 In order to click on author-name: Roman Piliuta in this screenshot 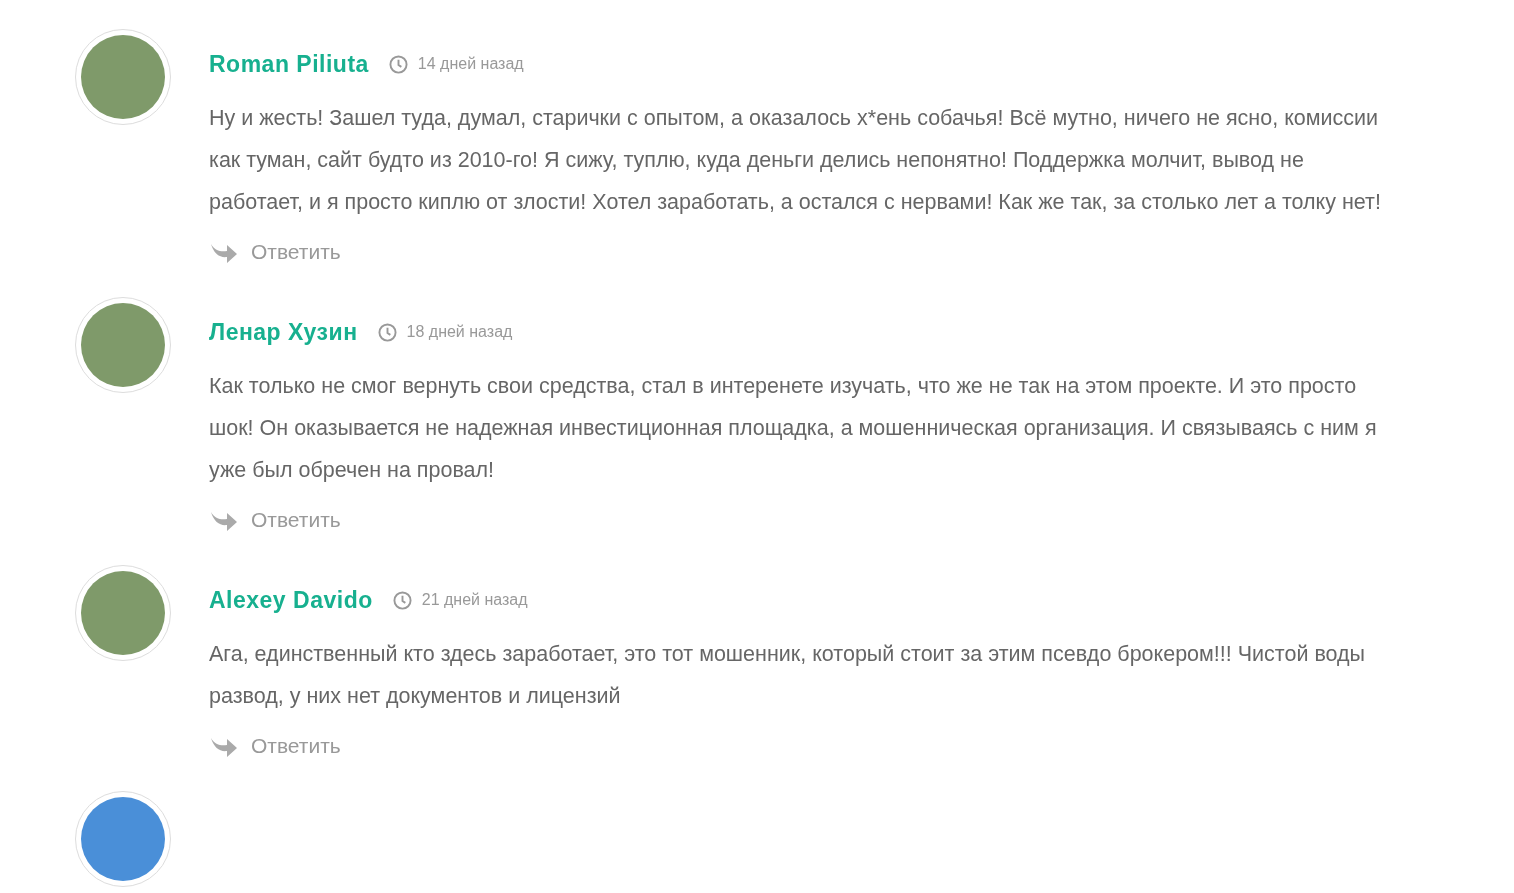, I will do `click(289, 64)`.